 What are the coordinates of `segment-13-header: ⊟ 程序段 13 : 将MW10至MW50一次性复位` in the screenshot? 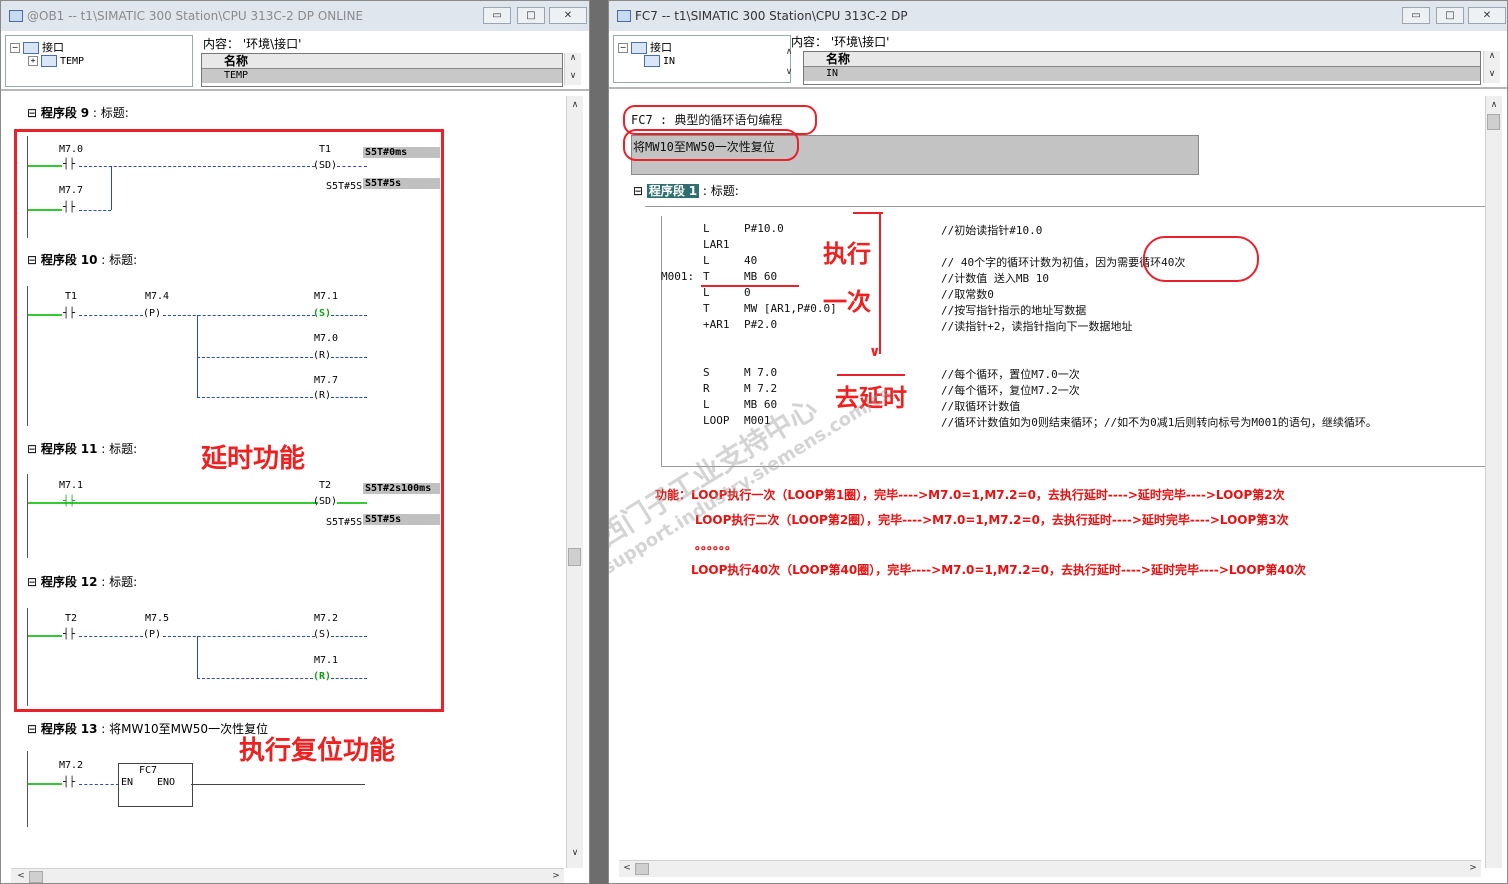 It's located at (147, 728).